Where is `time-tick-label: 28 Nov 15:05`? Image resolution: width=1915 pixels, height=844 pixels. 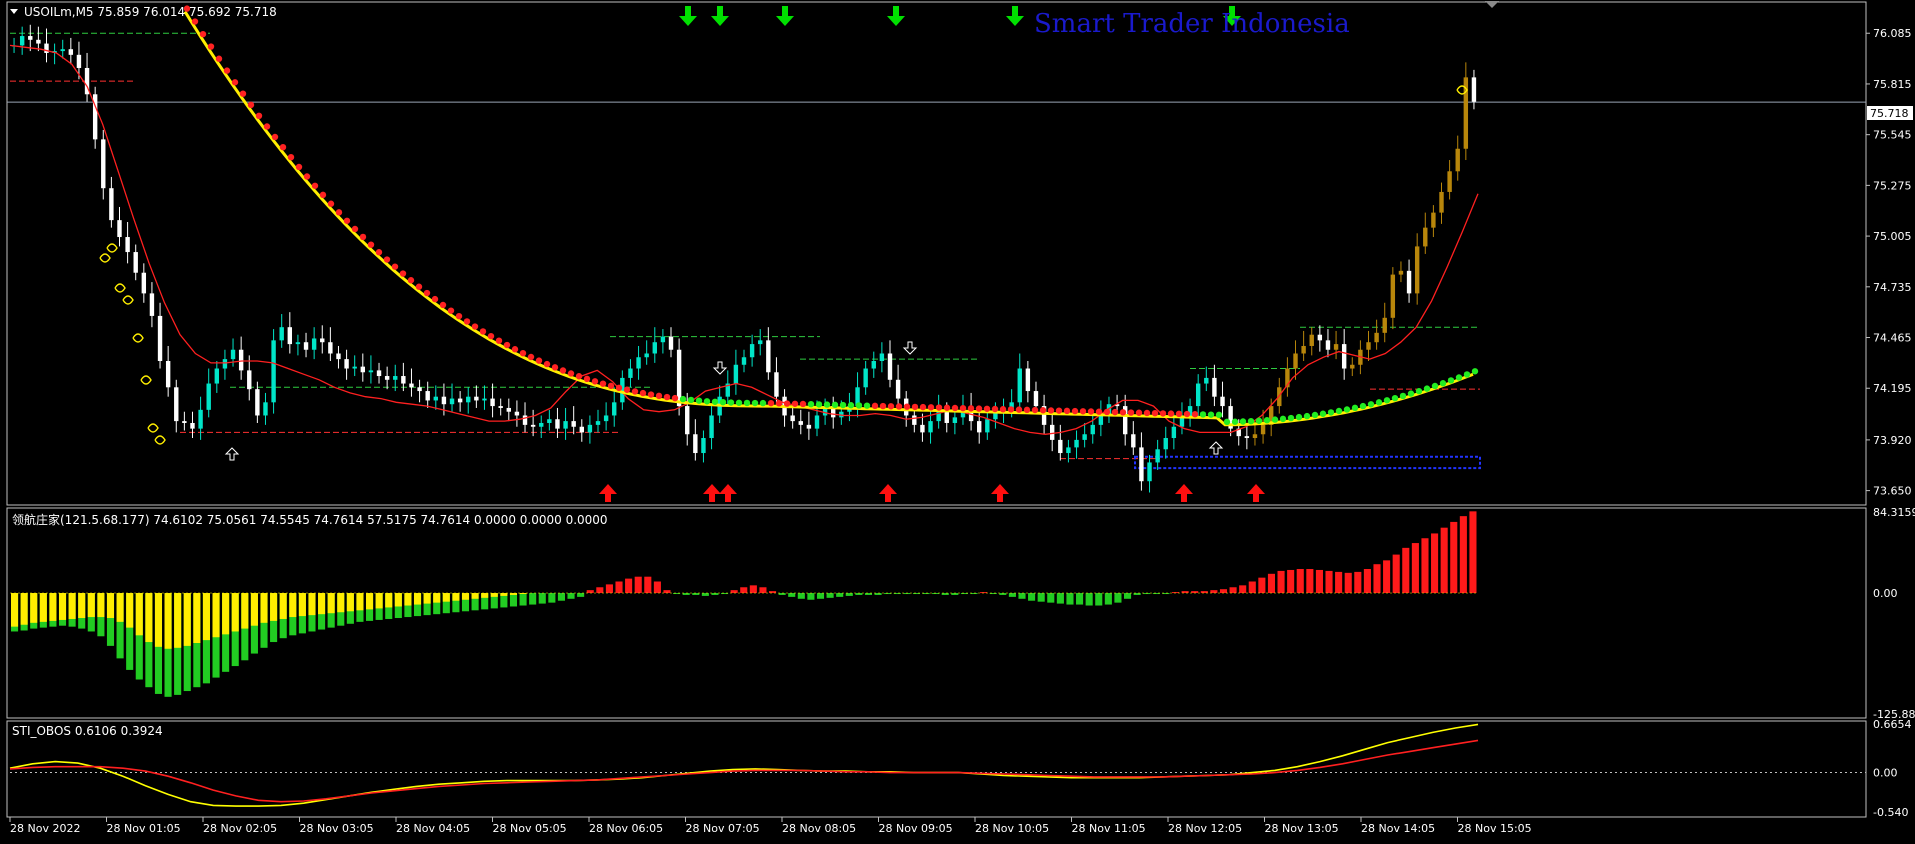 time-tick-label: 28 Nov 15:05 is located at coordinates (1495, 828).